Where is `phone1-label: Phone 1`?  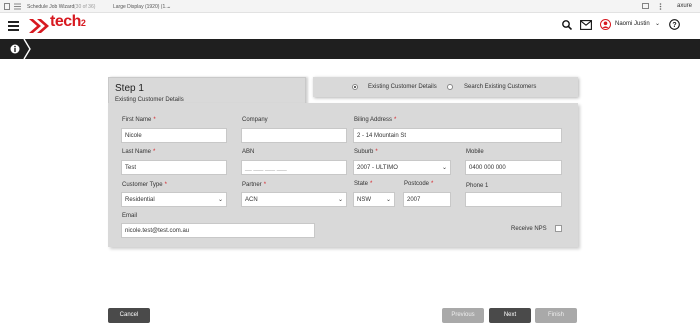 phone1-label: Phone 1 is located at coordinates (477, 186).